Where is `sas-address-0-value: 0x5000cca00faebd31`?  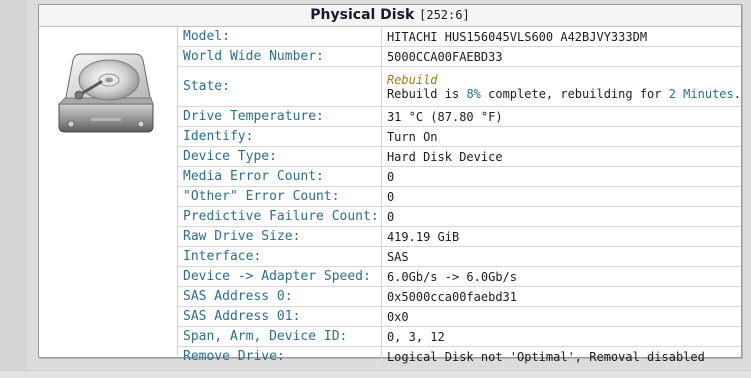 sas-address-0-value: 0x5000cca00faebd31 is located at coordinates (561, 296).